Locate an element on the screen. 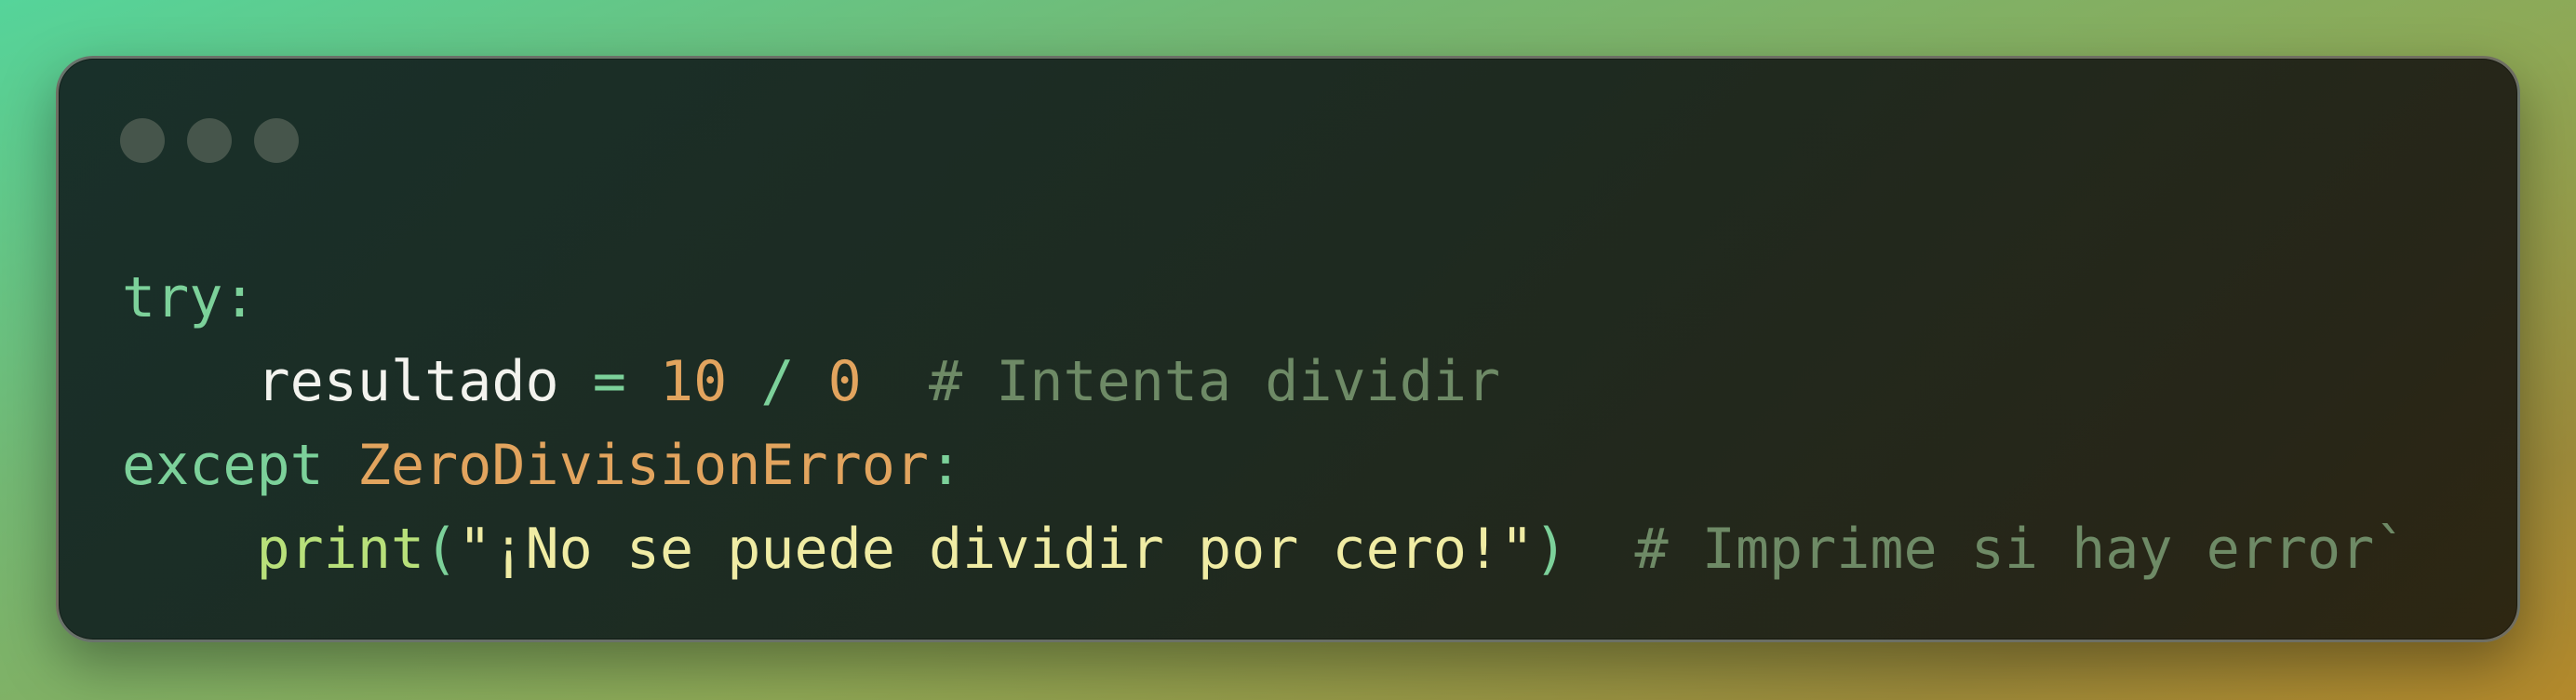  colon: : is located at coordinates (945, 465).